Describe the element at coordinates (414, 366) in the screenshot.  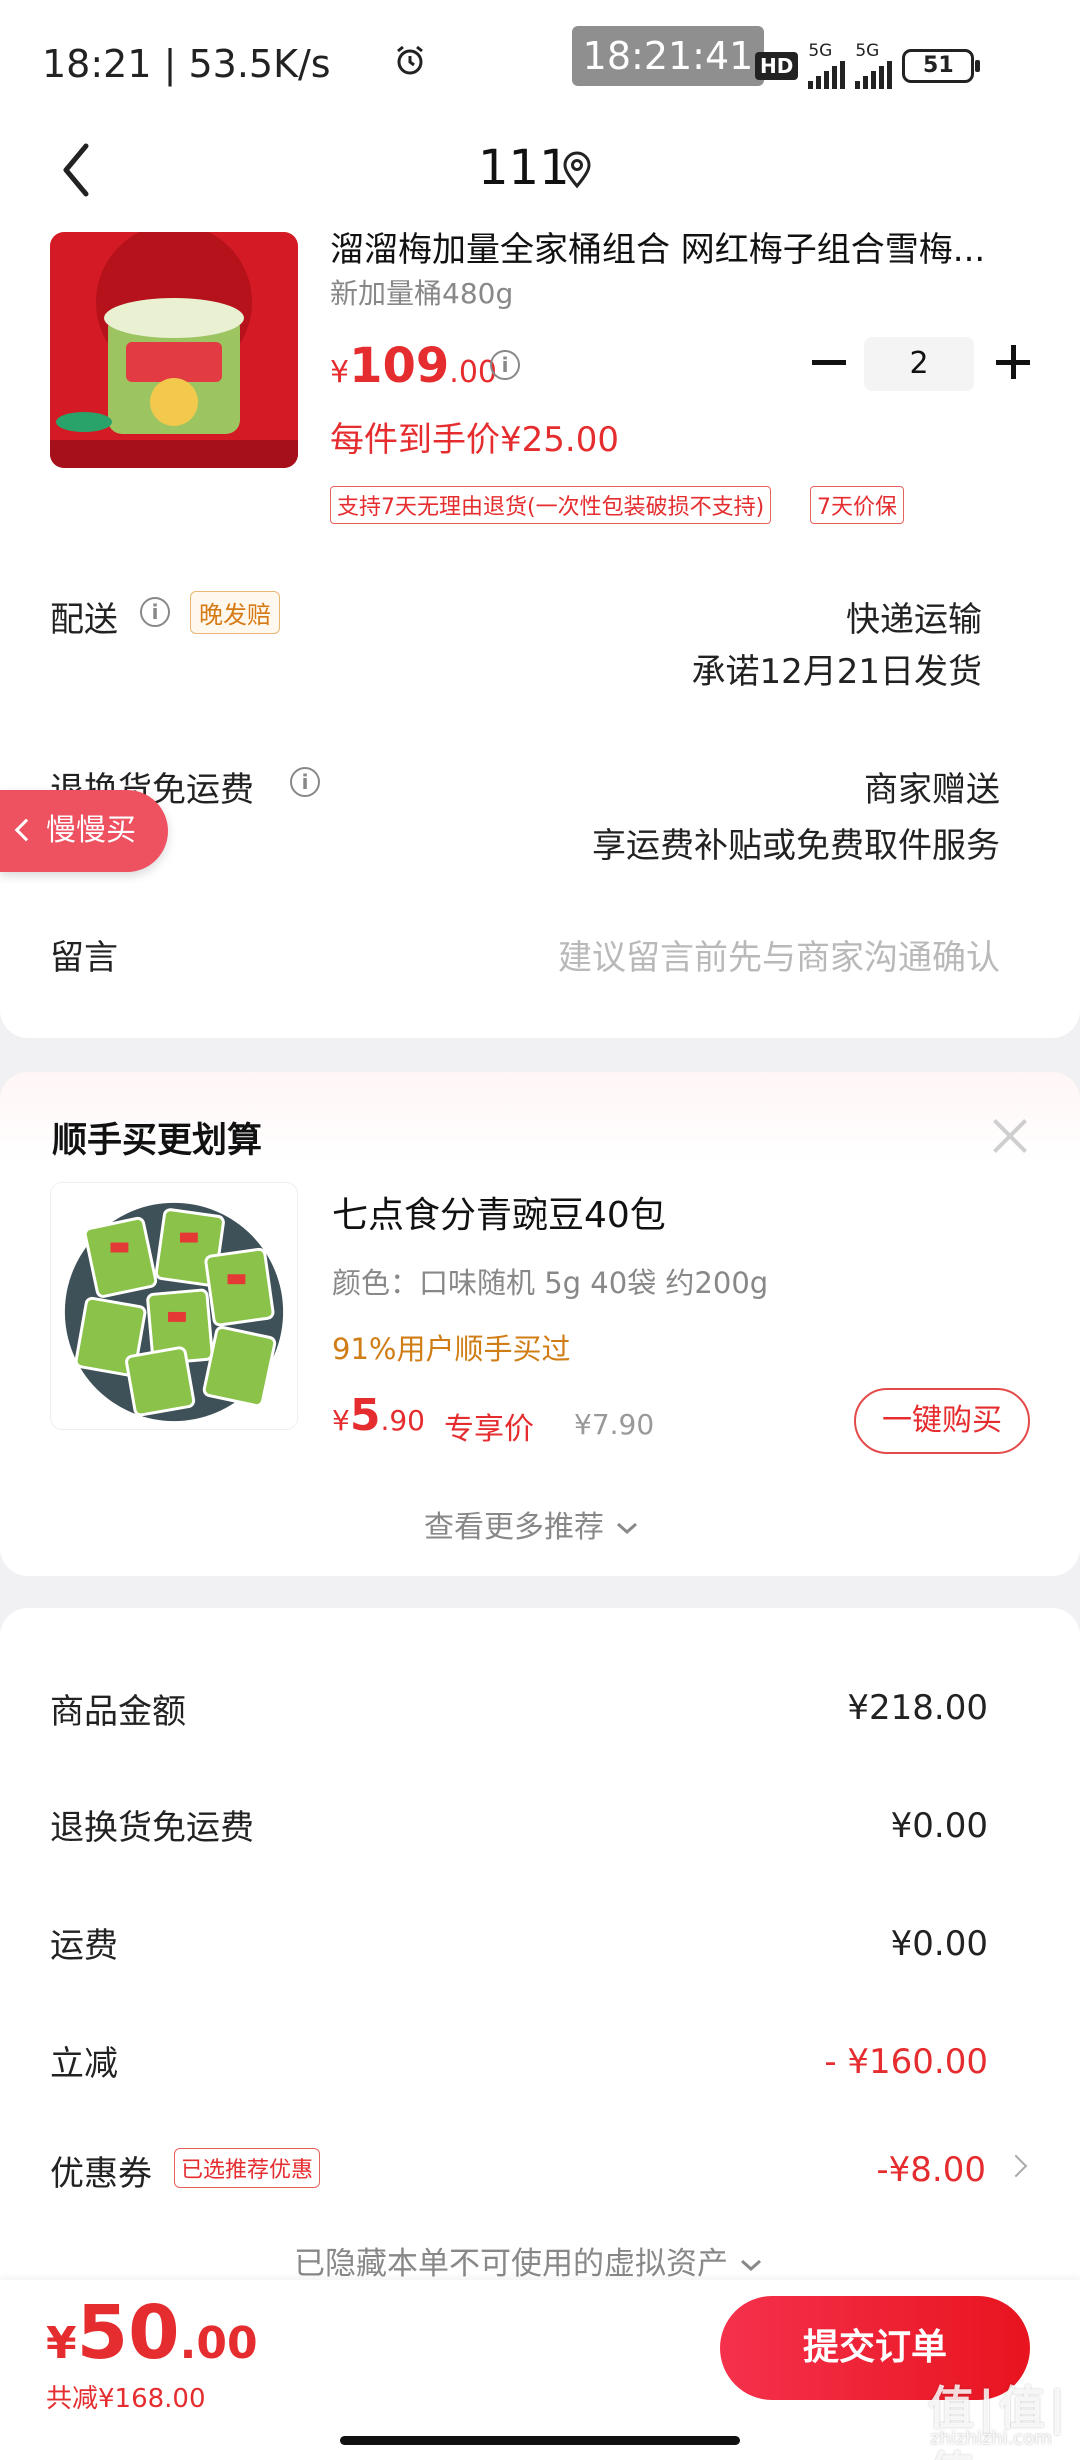
I see `product-price: ¥109.00` at that location.